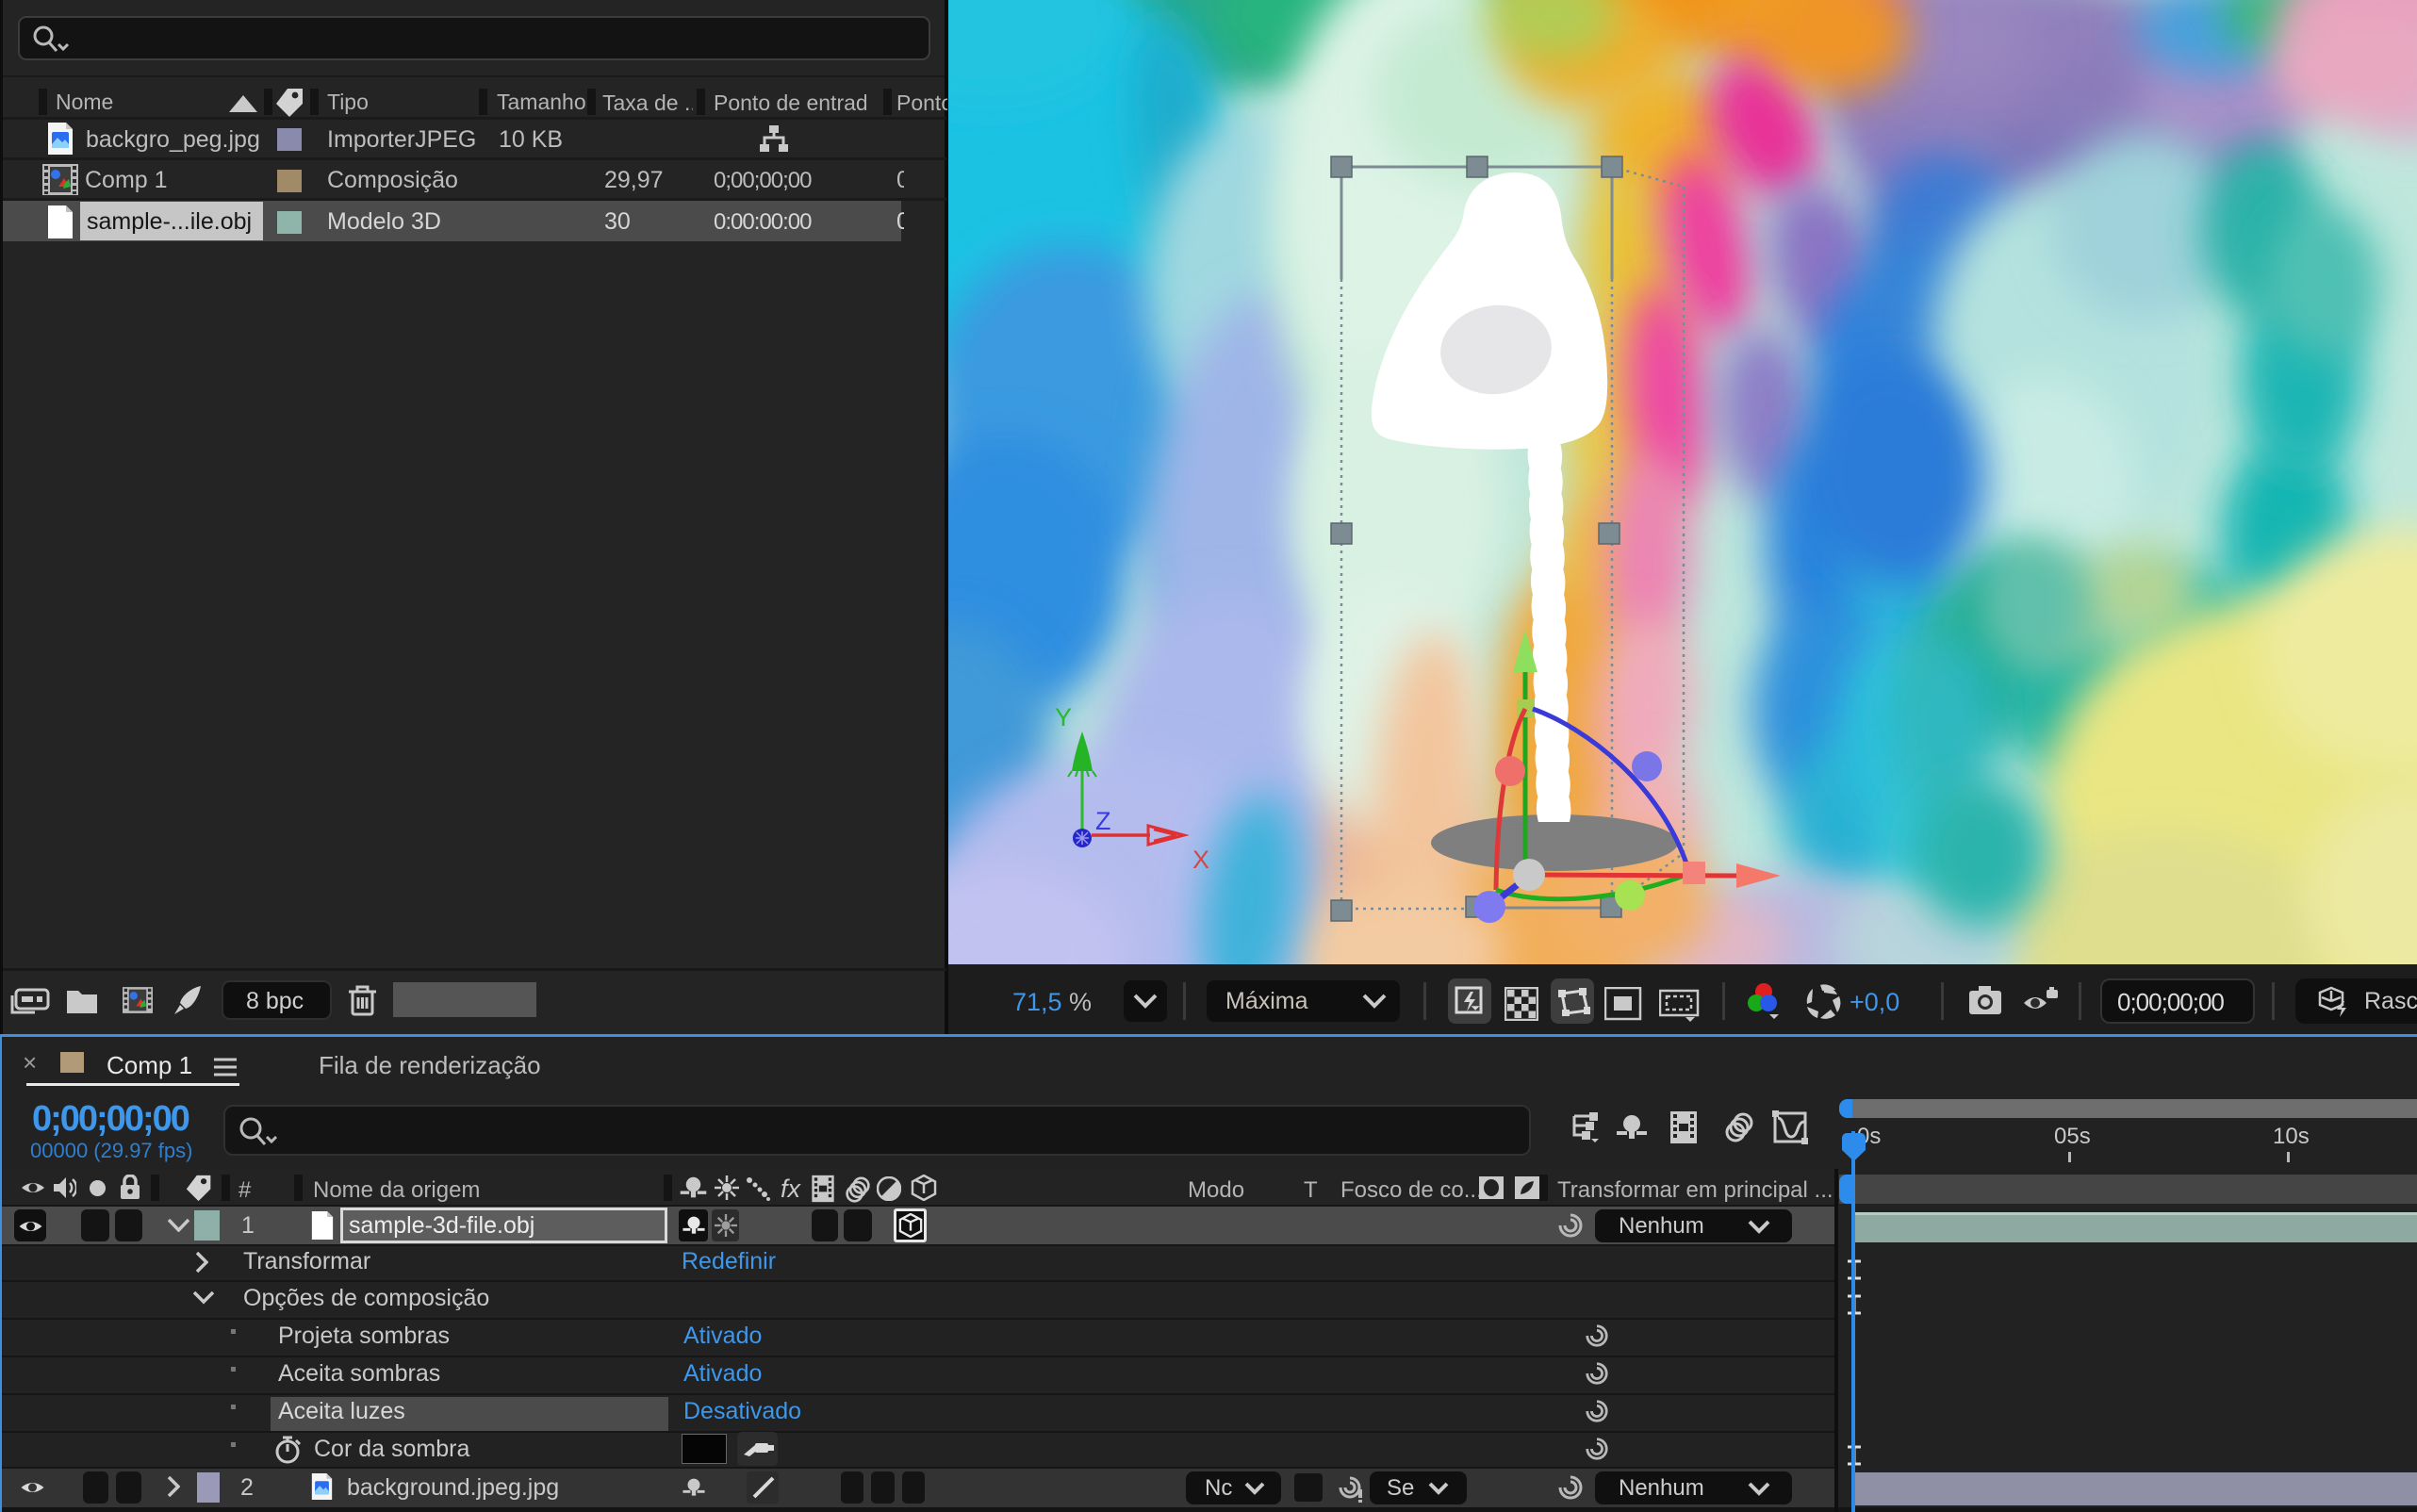 Image resolution: width=2417 pixels, height=1512 pixels. I want to click on svg-text: Y, so click(1063, 717).